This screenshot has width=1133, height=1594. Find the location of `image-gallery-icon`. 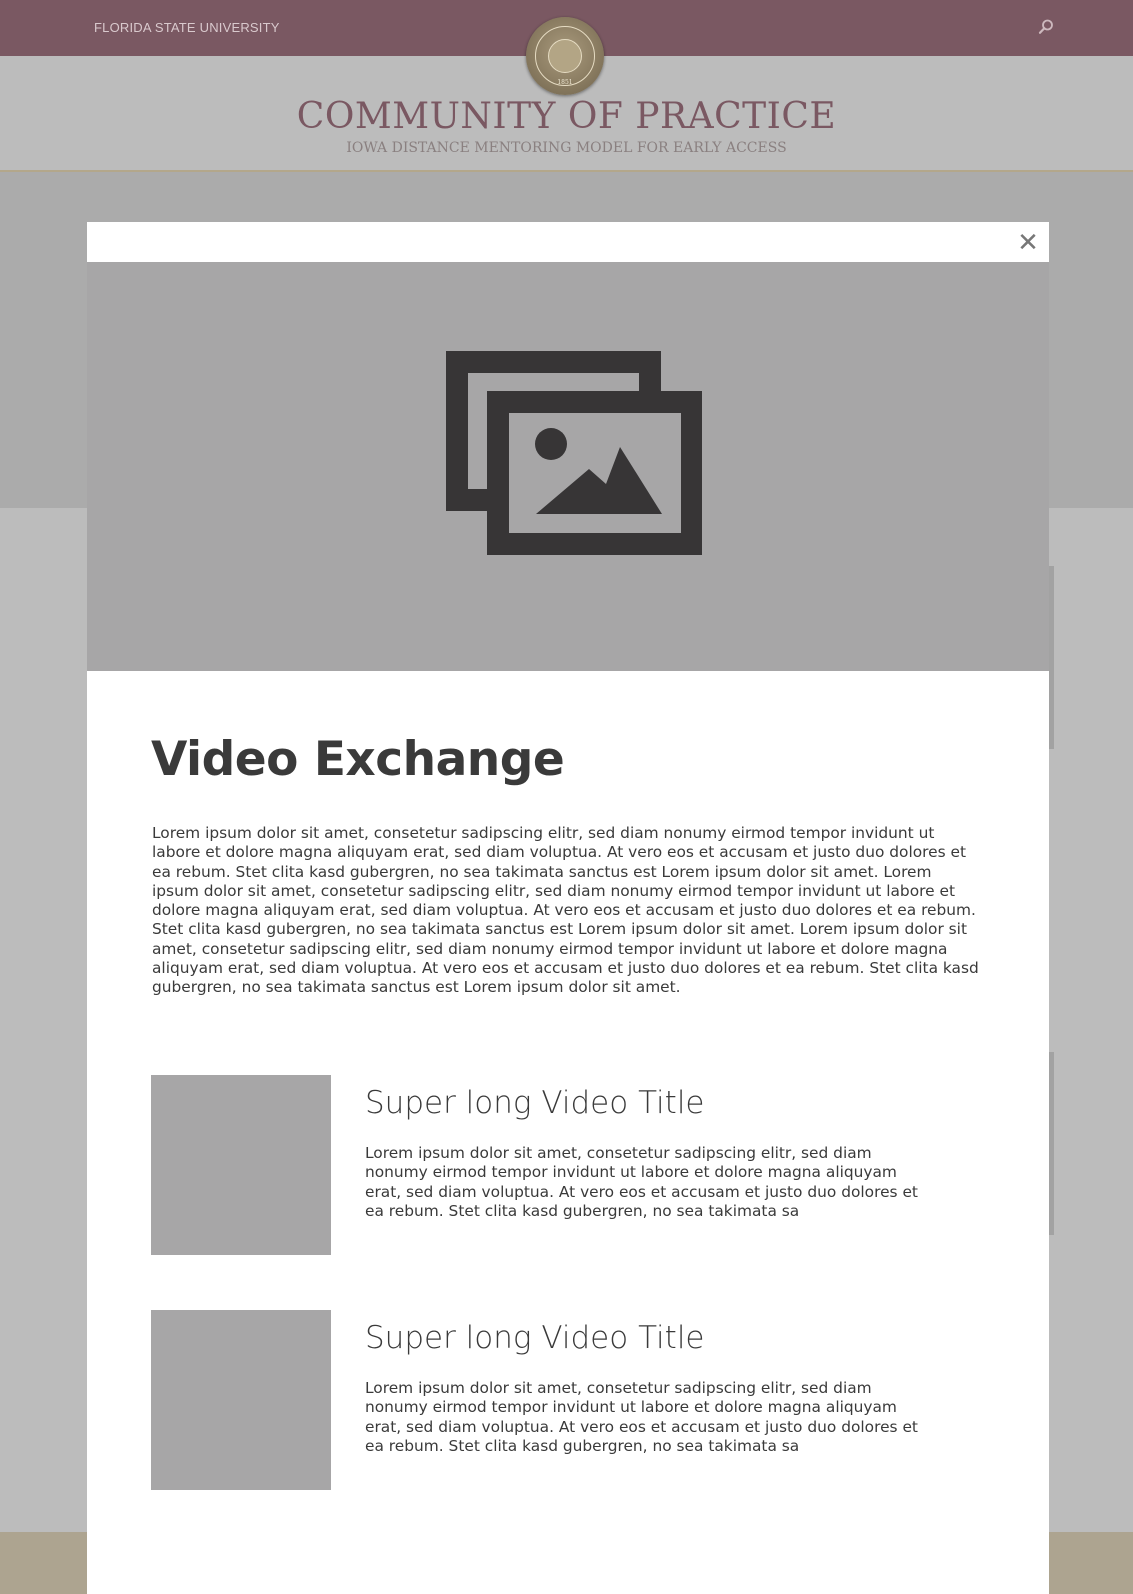

image-gallery-icon is located at coordinates (574, 453).